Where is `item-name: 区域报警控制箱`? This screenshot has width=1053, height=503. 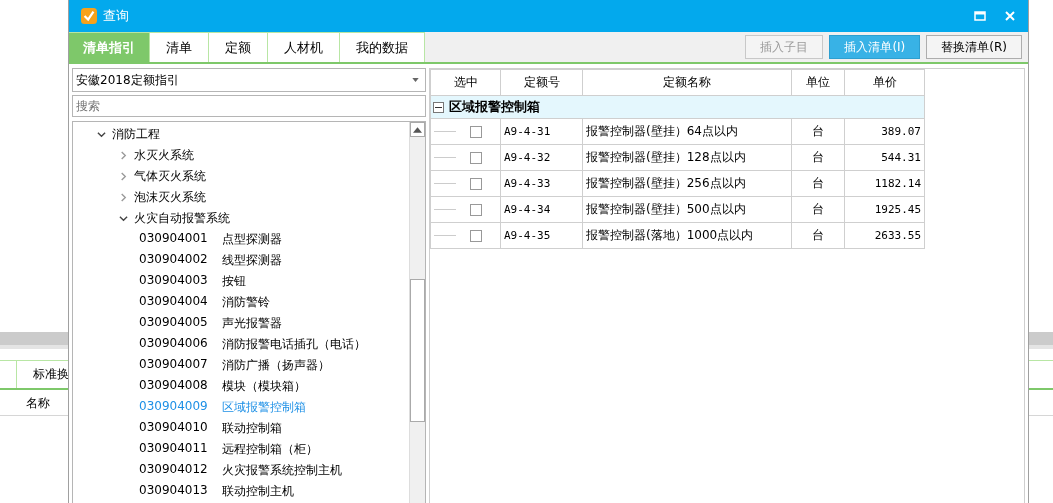
item-name: 区域报警控制箱 is located at coordinates (263, 407).